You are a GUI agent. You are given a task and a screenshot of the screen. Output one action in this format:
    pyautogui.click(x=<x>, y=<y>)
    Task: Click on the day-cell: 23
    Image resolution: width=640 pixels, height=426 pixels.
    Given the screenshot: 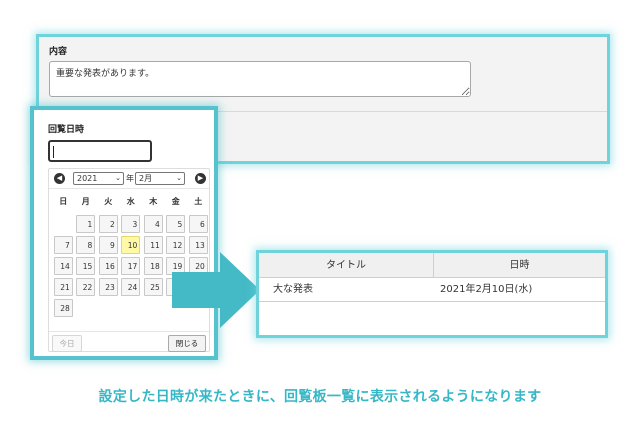 What is the action you would take?
    pyautogui.click(x=108, y=287)
    